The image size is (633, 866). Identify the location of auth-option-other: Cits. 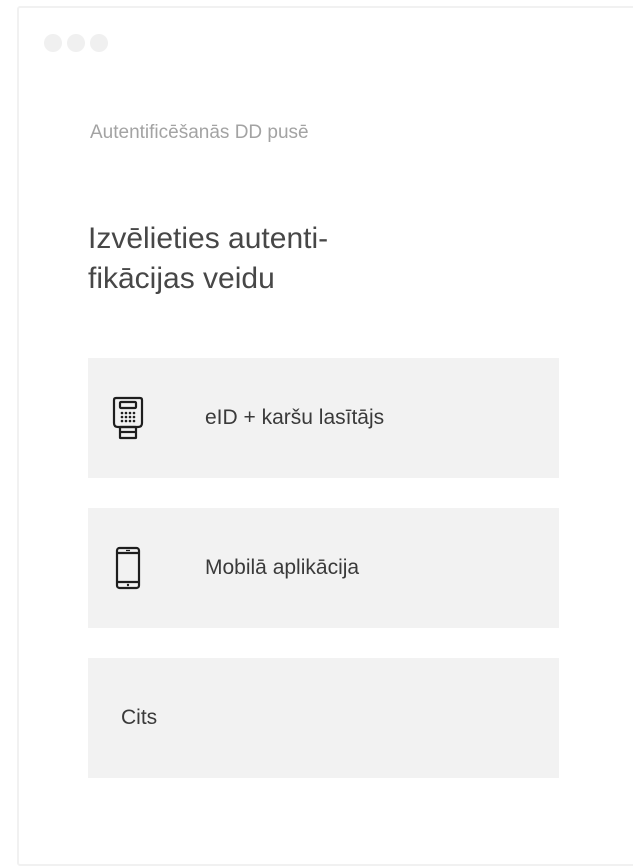
(323, 718).